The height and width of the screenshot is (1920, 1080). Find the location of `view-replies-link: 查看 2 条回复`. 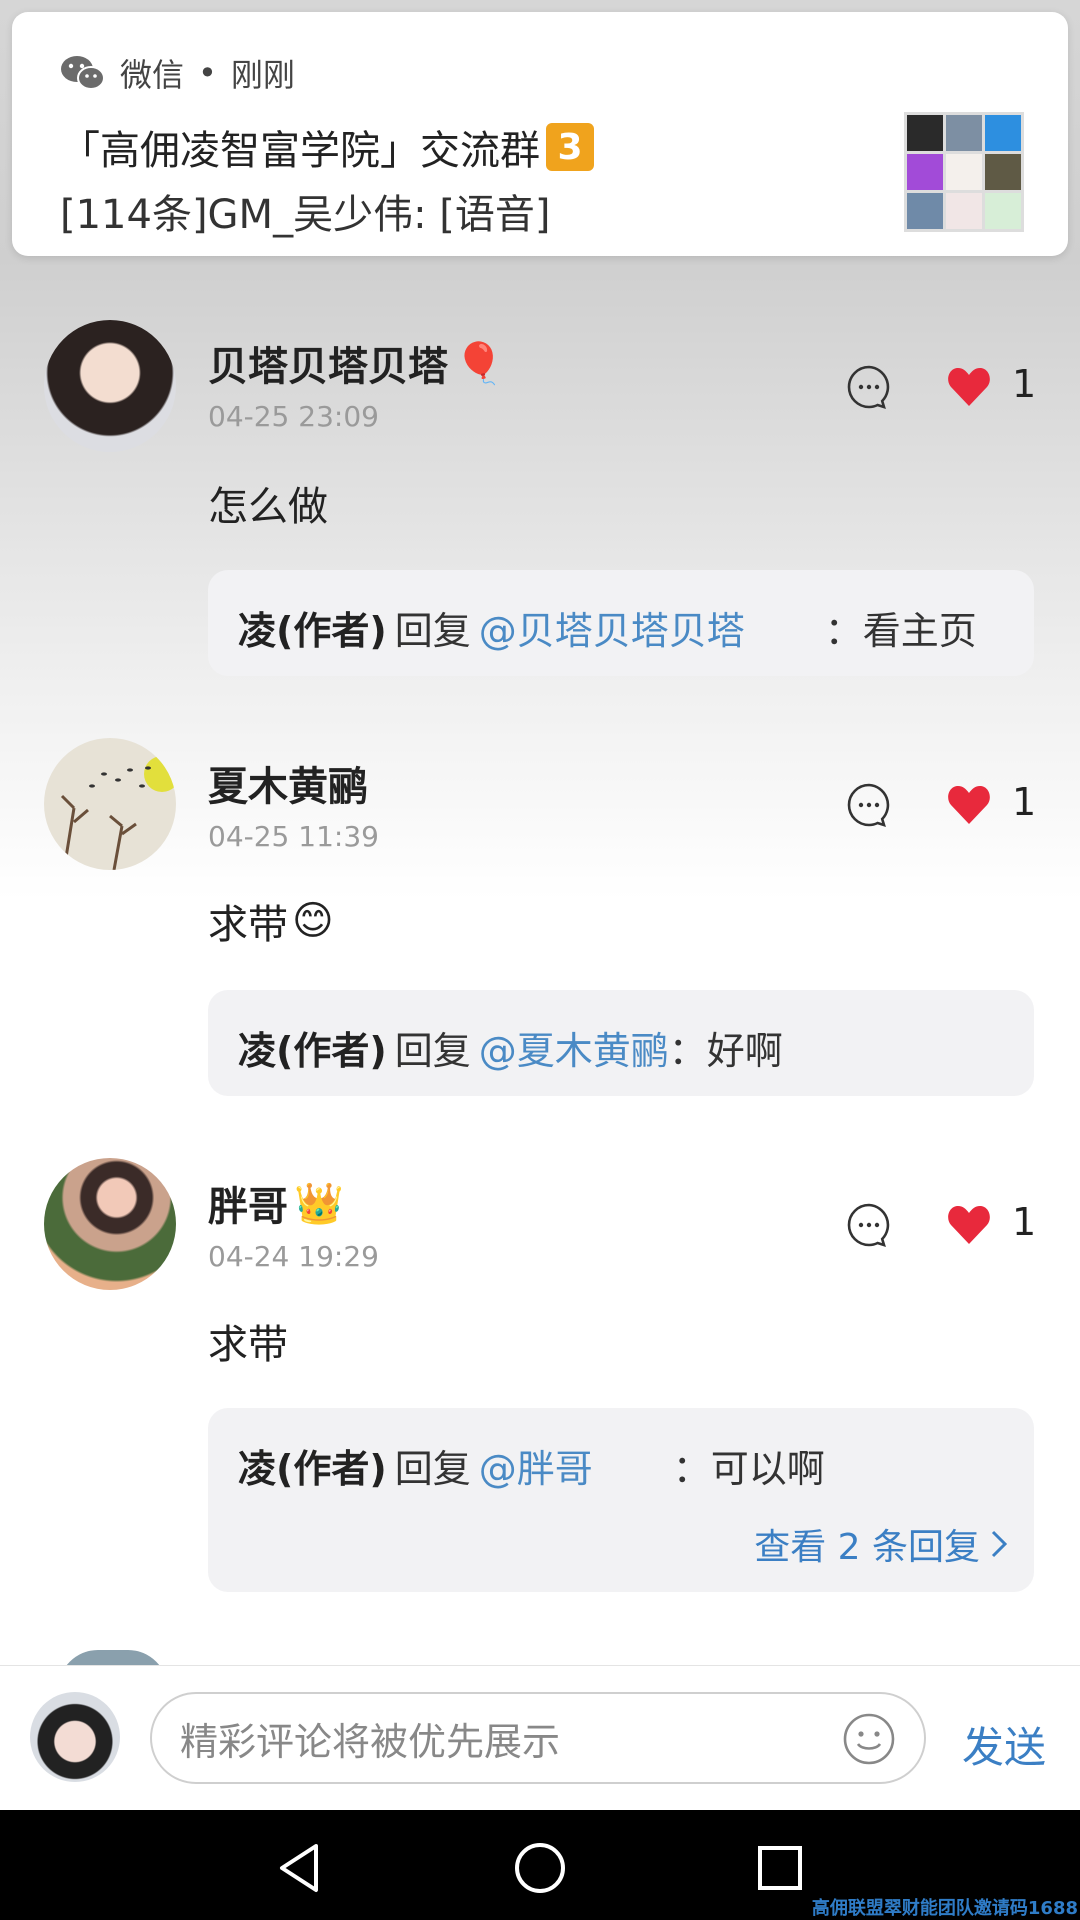

view-replies-link: 查看 2 条回复 is located at coordinates (881, 1544).